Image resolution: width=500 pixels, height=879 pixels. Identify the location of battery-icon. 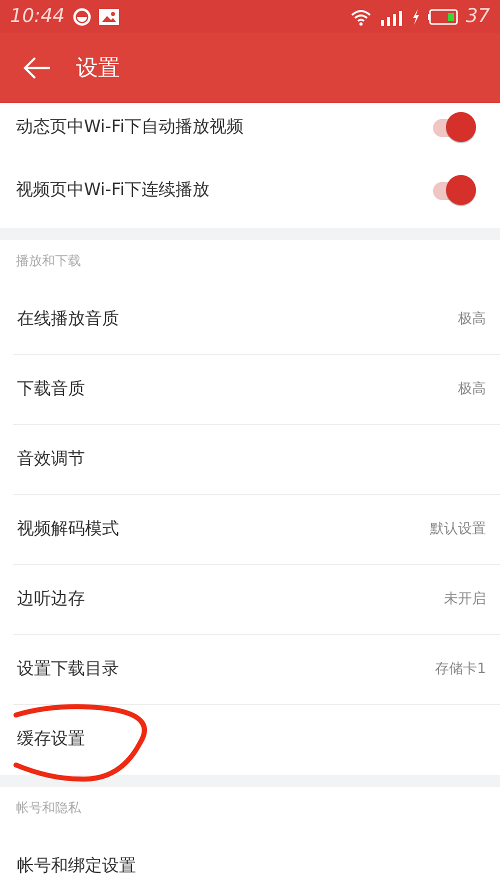
(443, 16).